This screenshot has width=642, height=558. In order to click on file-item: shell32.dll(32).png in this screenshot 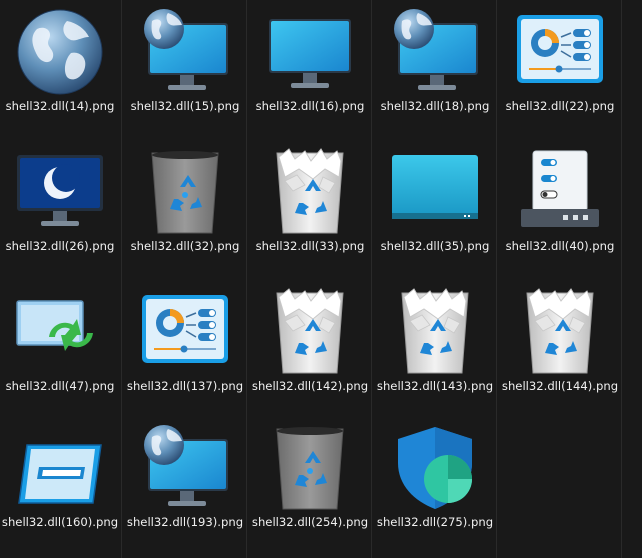, I will do `click(185, 208)`.